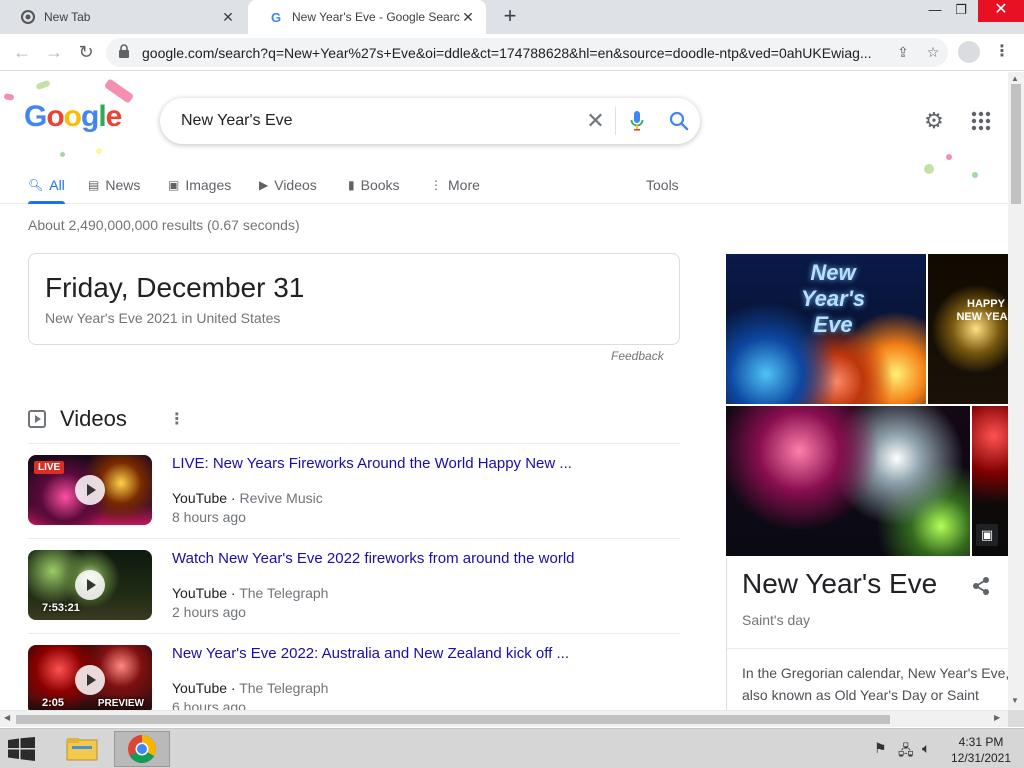  Describe the element at coordinates (276, 17) in the screenshot. I see `google-icon: G` at that location.